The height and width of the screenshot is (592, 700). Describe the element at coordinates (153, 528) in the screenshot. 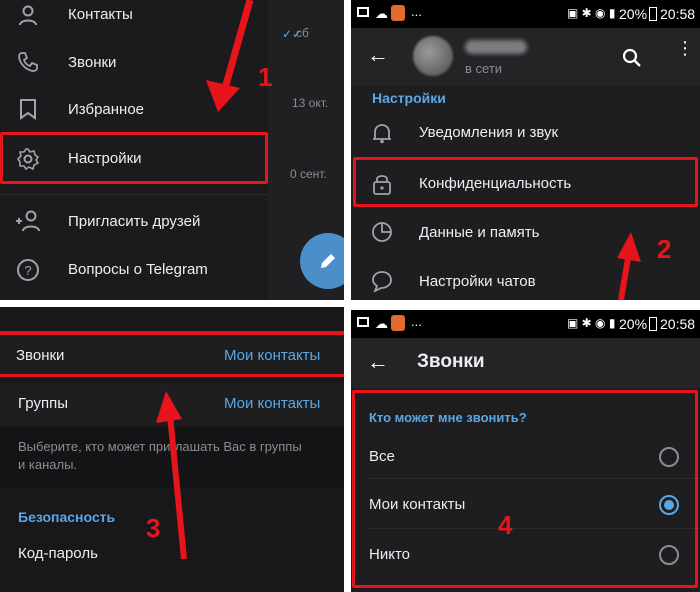

I see `step-number: 3` at that location.